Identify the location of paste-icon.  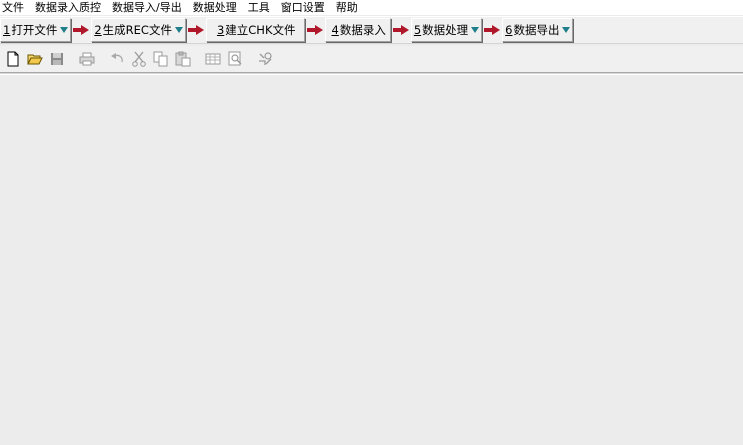
(183, 59).